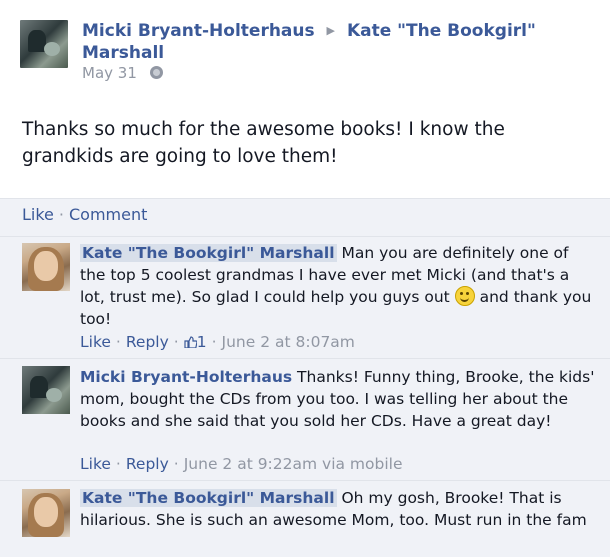  I want to click on comment-timestamp: June 2 at 9:22am via mobile, so click(293, 464).